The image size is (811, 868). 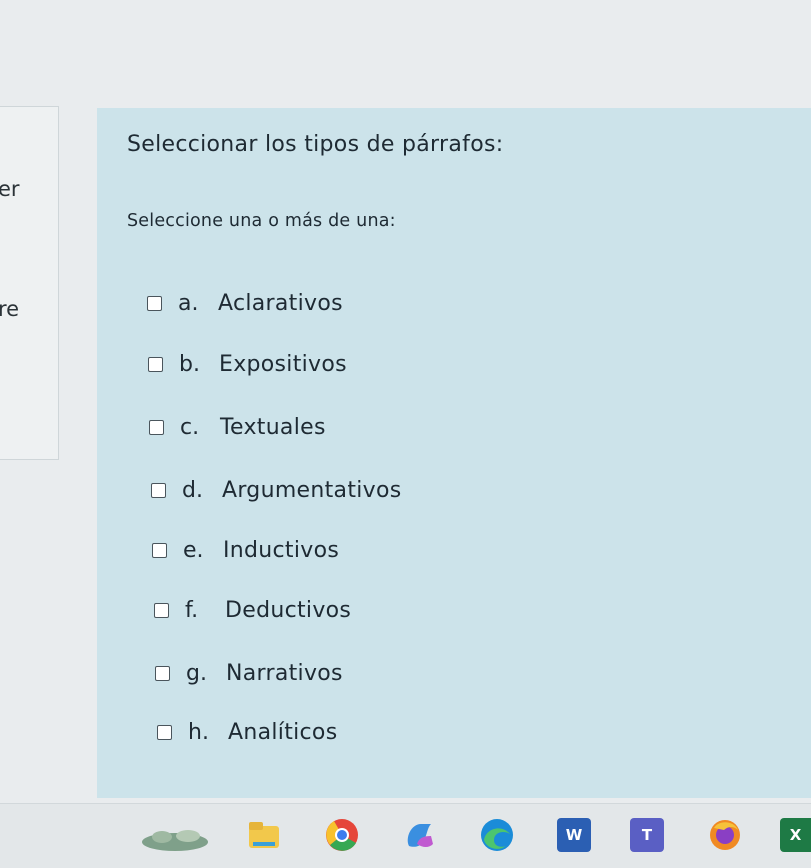 I want to click on option-d-letter: d., so click(x=192, y=490).